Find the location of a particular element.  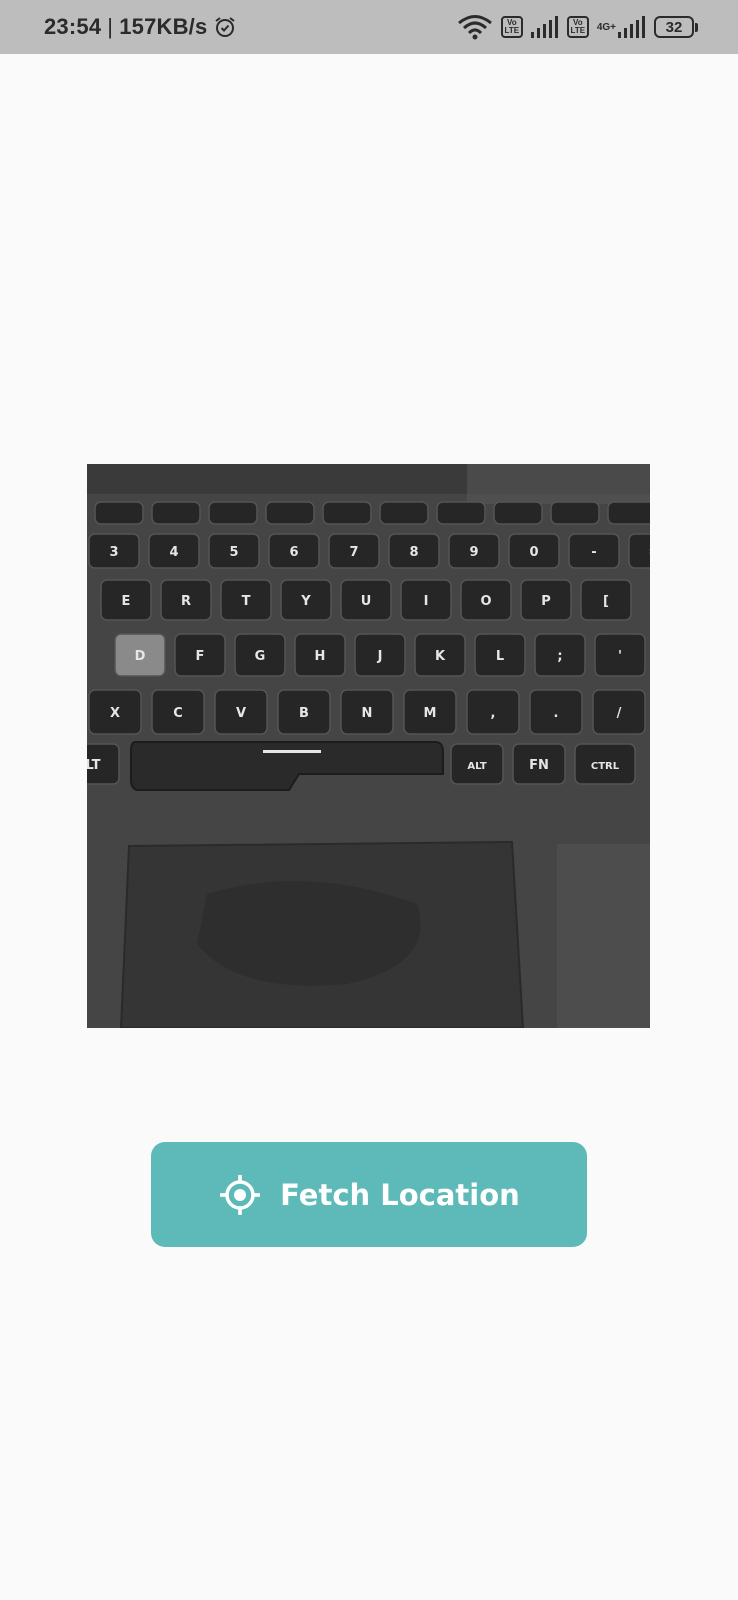

key-label: / is located at coordinates (619, 713).